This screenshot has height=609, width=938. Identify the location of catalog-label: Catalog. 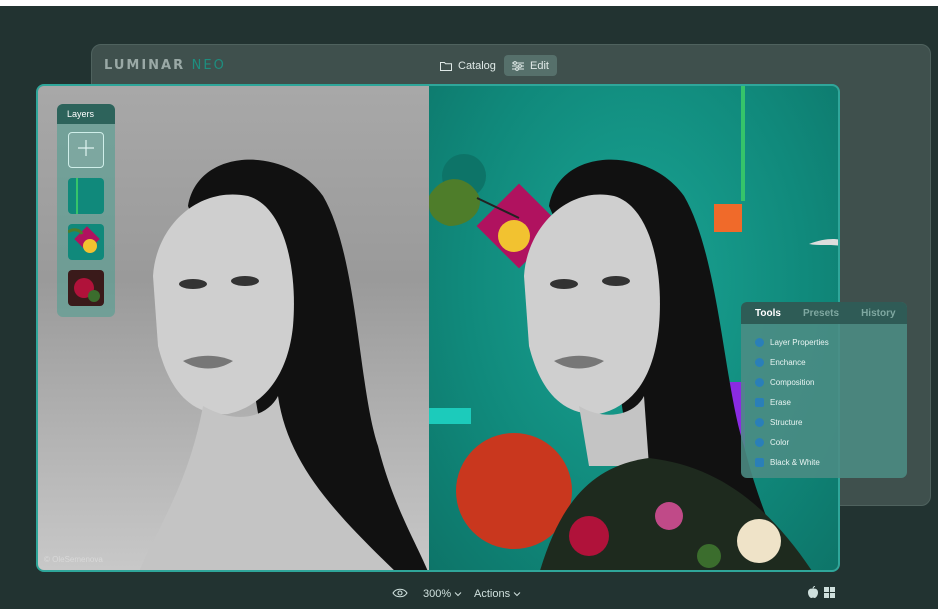
(477, 65).